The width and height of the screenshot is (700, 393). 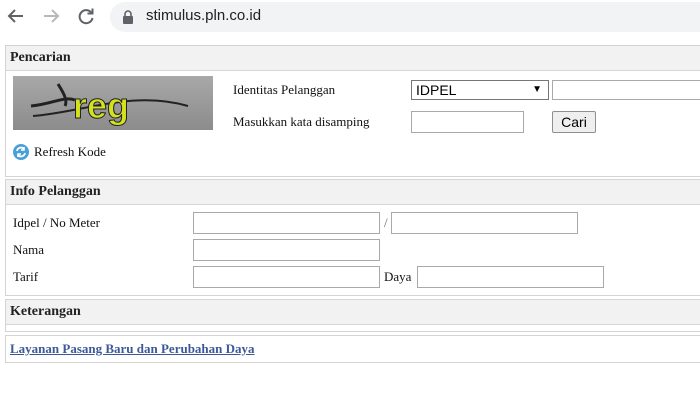 What do you see at coordinates (484, 223) in the screenshot?
I see `no-meter-field` at bounding box center [484, 223].